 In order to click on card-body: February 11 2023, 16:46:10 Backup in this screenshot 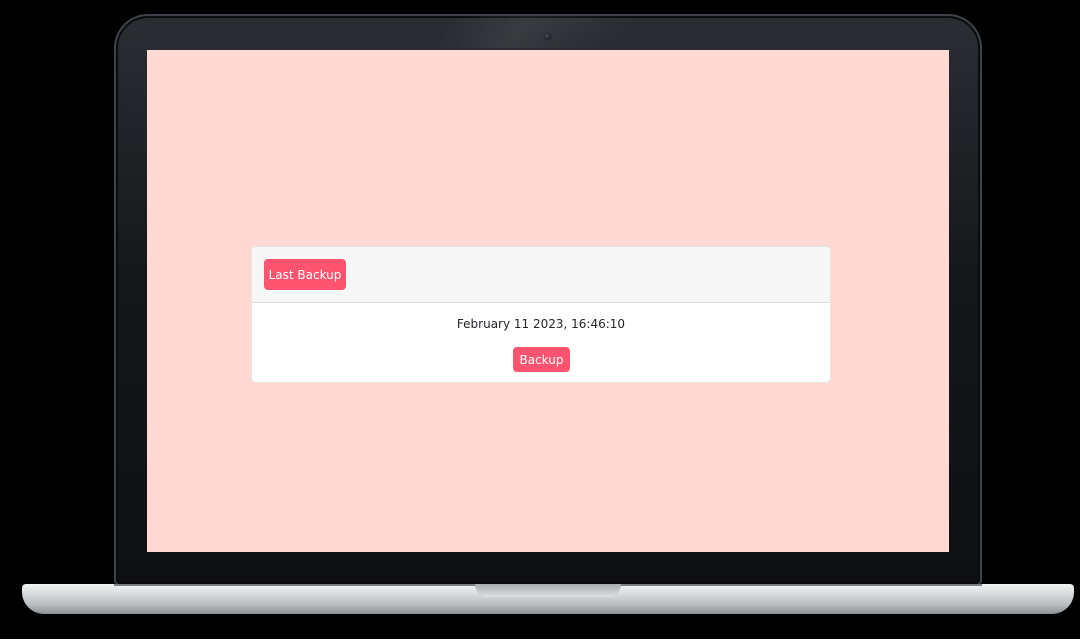, I will do `click(541, 342)`.